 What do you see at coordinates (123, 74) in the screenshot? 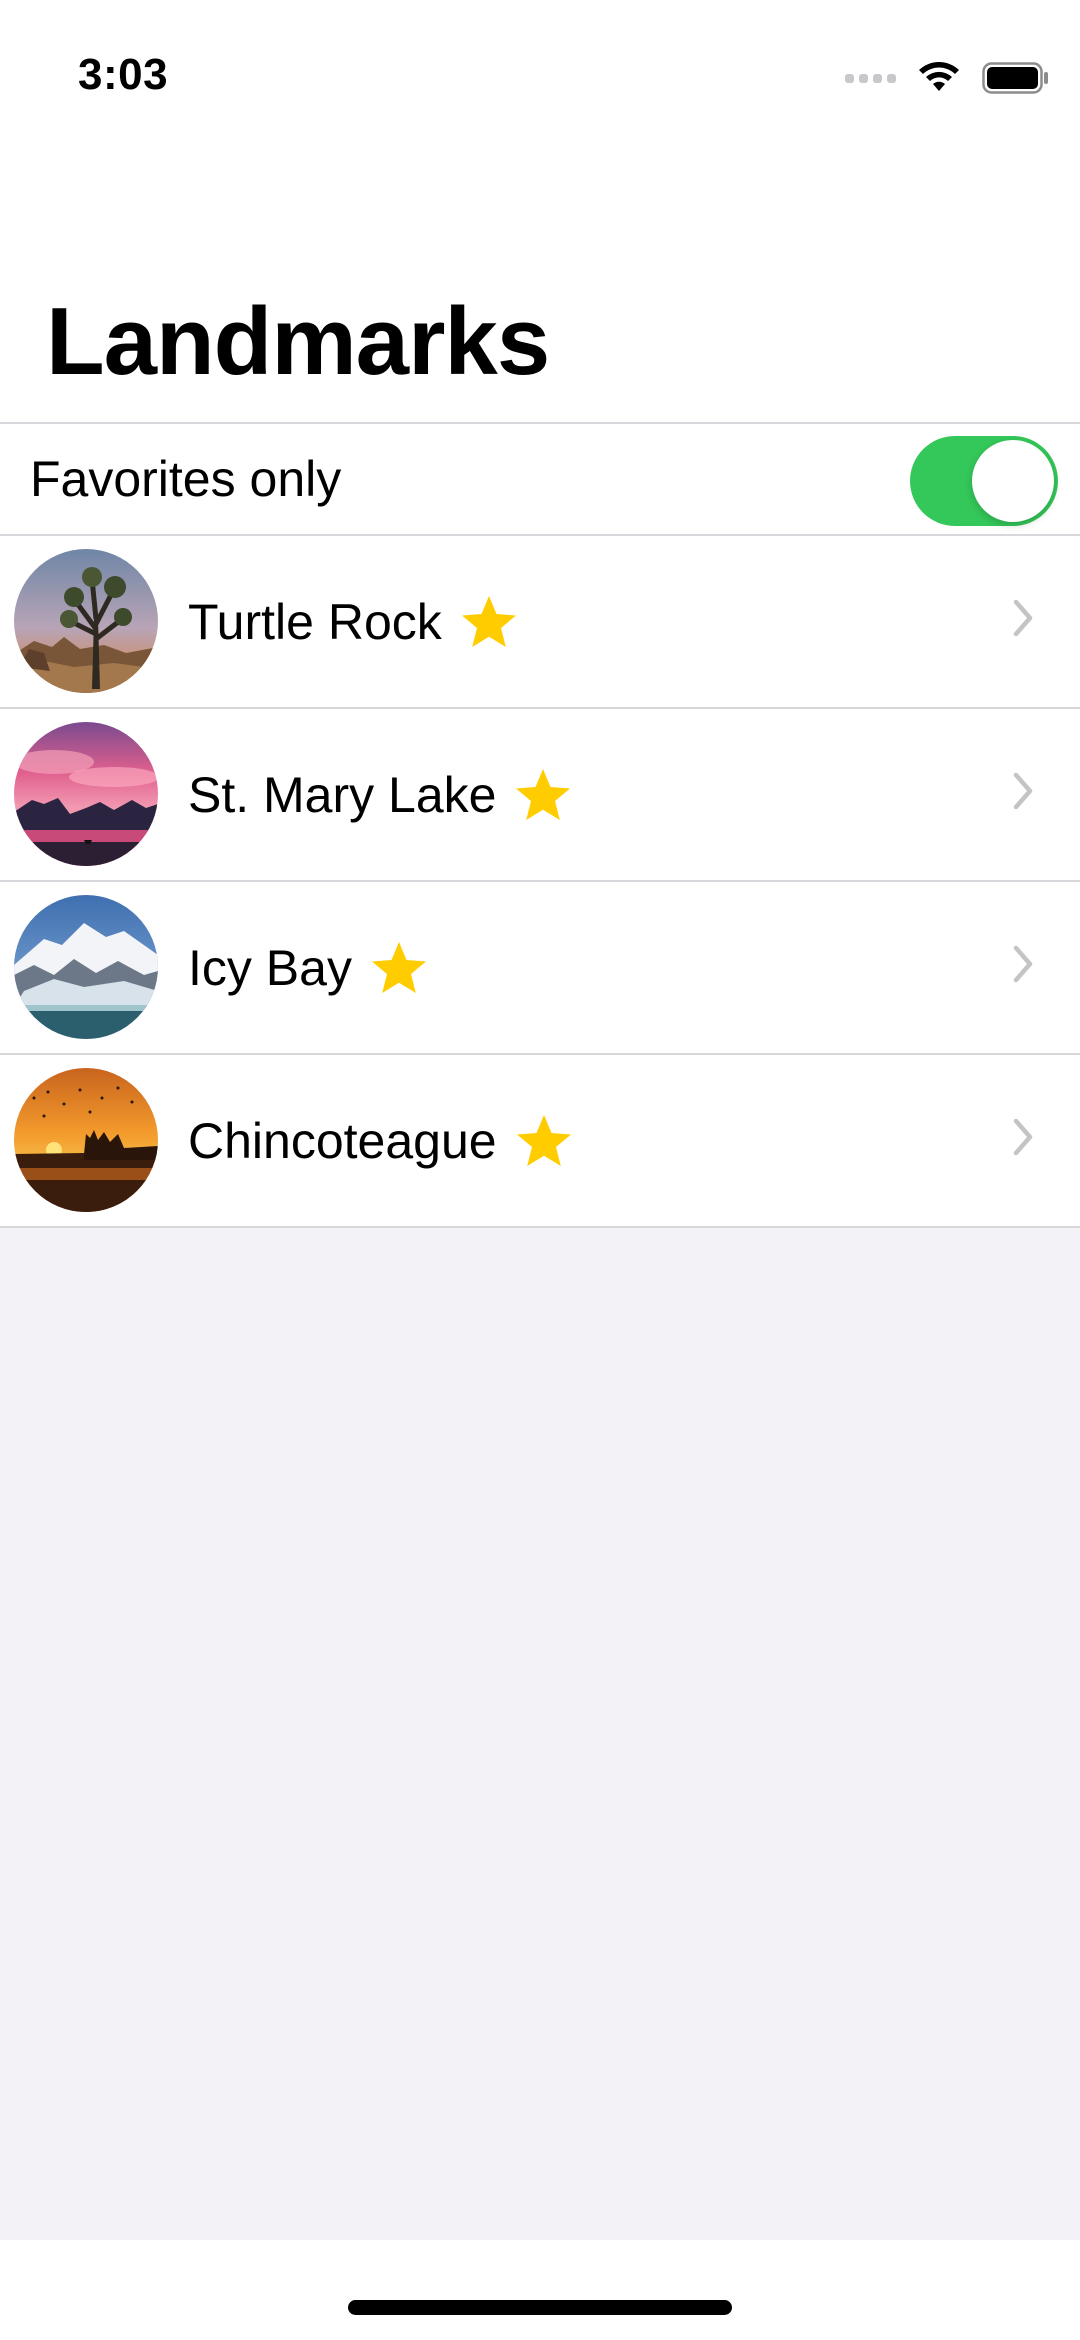
I see `status-time: 3:03` at bounding box center [123, 74].